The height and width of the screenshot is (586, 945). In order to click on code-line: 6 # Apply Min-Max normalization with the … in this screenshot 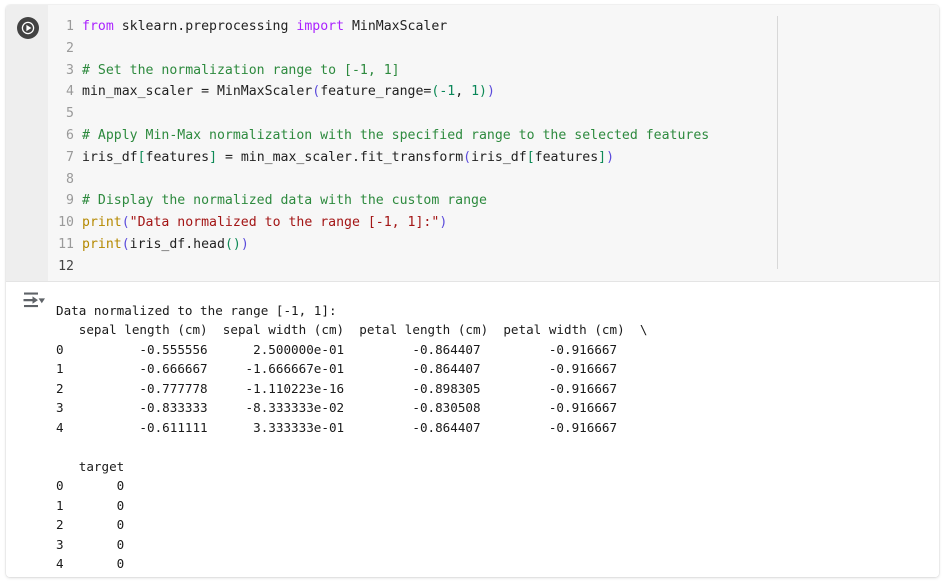, I will do `click(378, 136)`.